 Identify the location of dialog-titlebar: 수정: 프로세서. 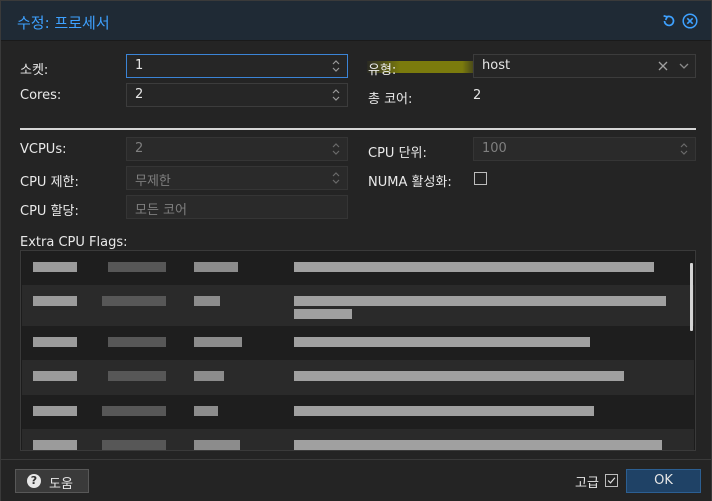
(356, 21).